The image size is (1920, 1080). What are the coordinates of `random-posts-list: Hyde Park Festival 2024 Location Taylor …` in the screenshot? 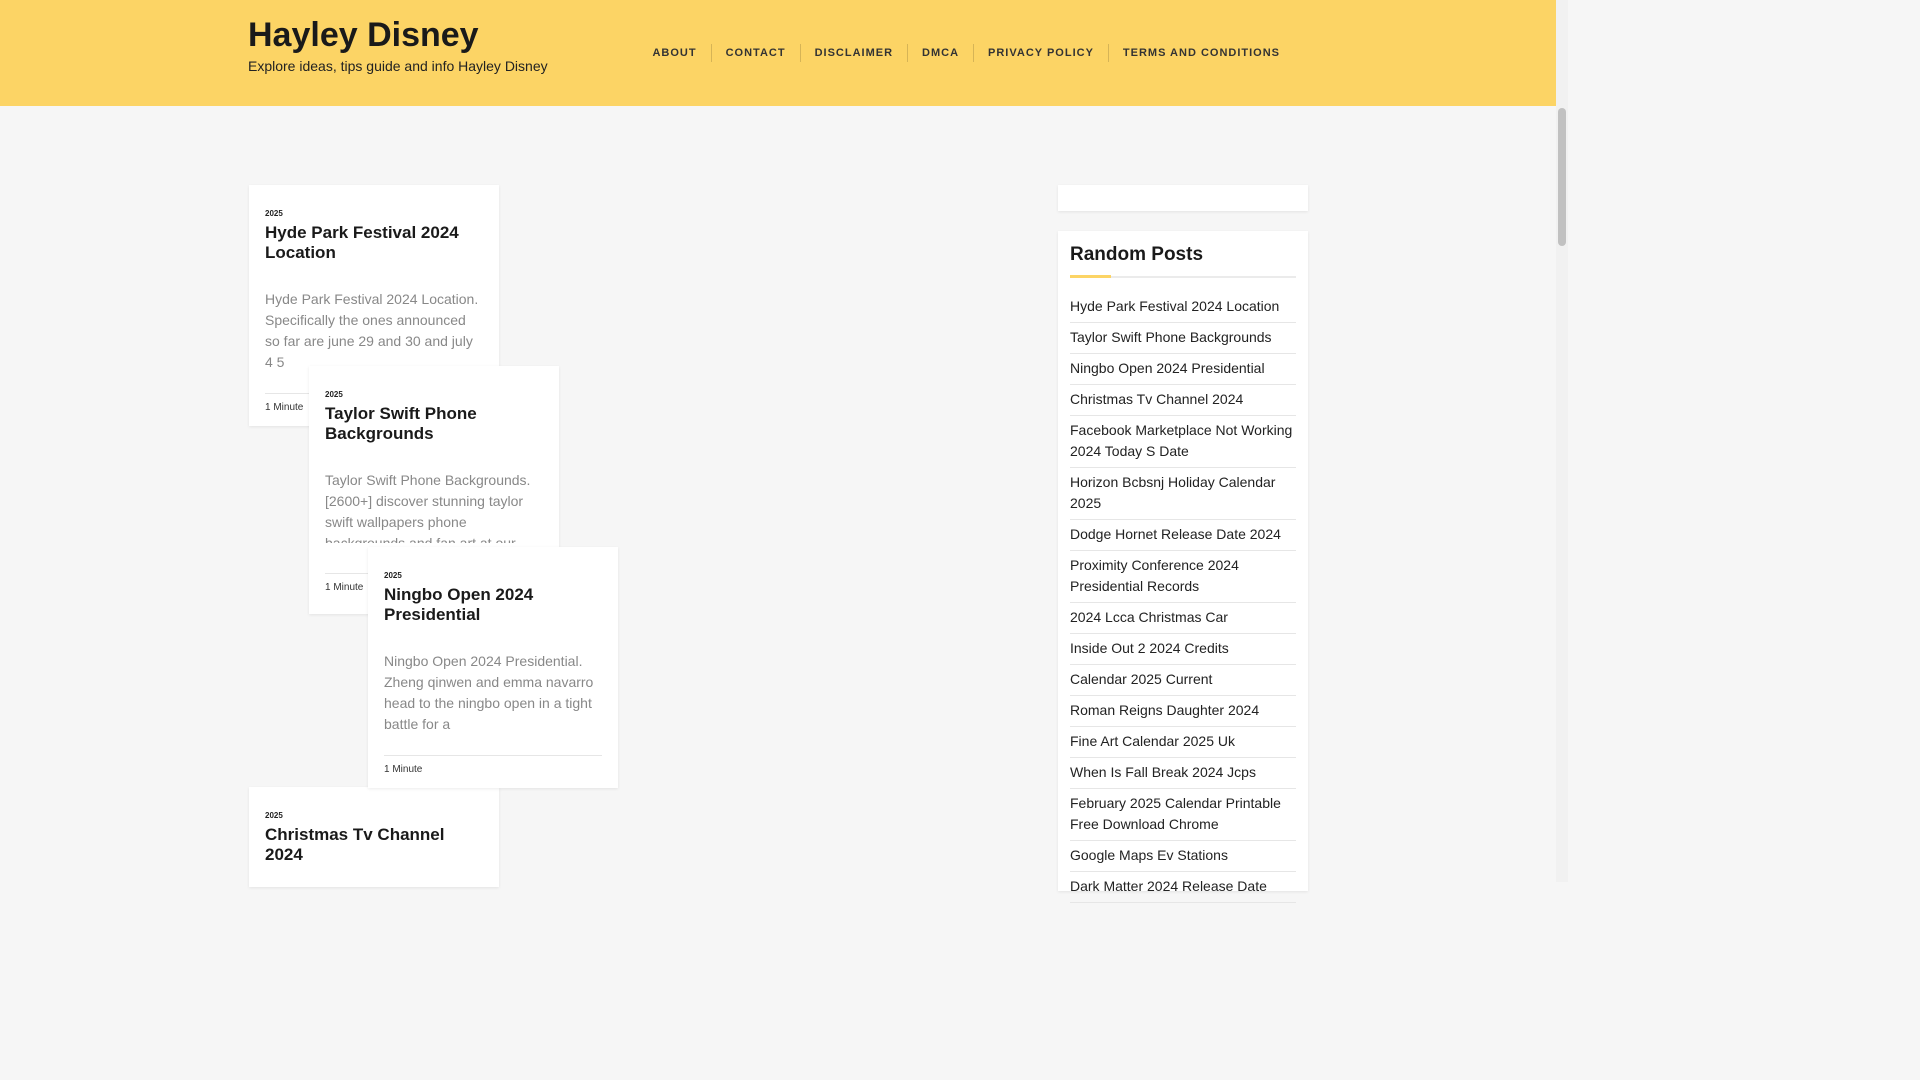 It's located at (1183, 597).